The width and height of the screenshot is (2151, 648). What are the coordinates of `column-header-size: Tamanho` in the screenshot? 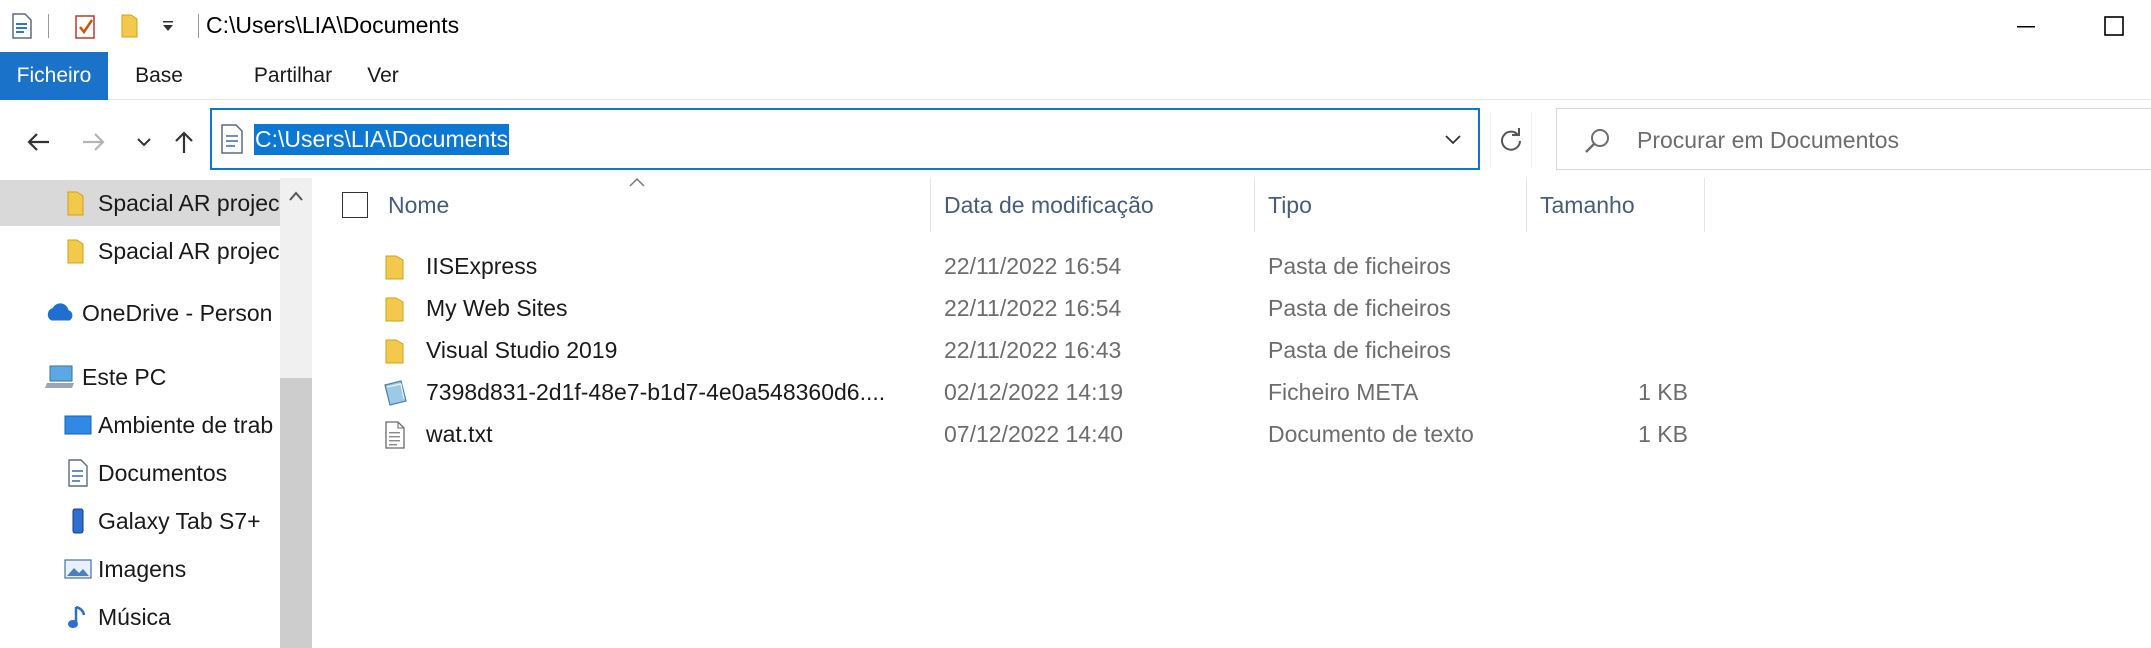 It's located at (1587, 205).